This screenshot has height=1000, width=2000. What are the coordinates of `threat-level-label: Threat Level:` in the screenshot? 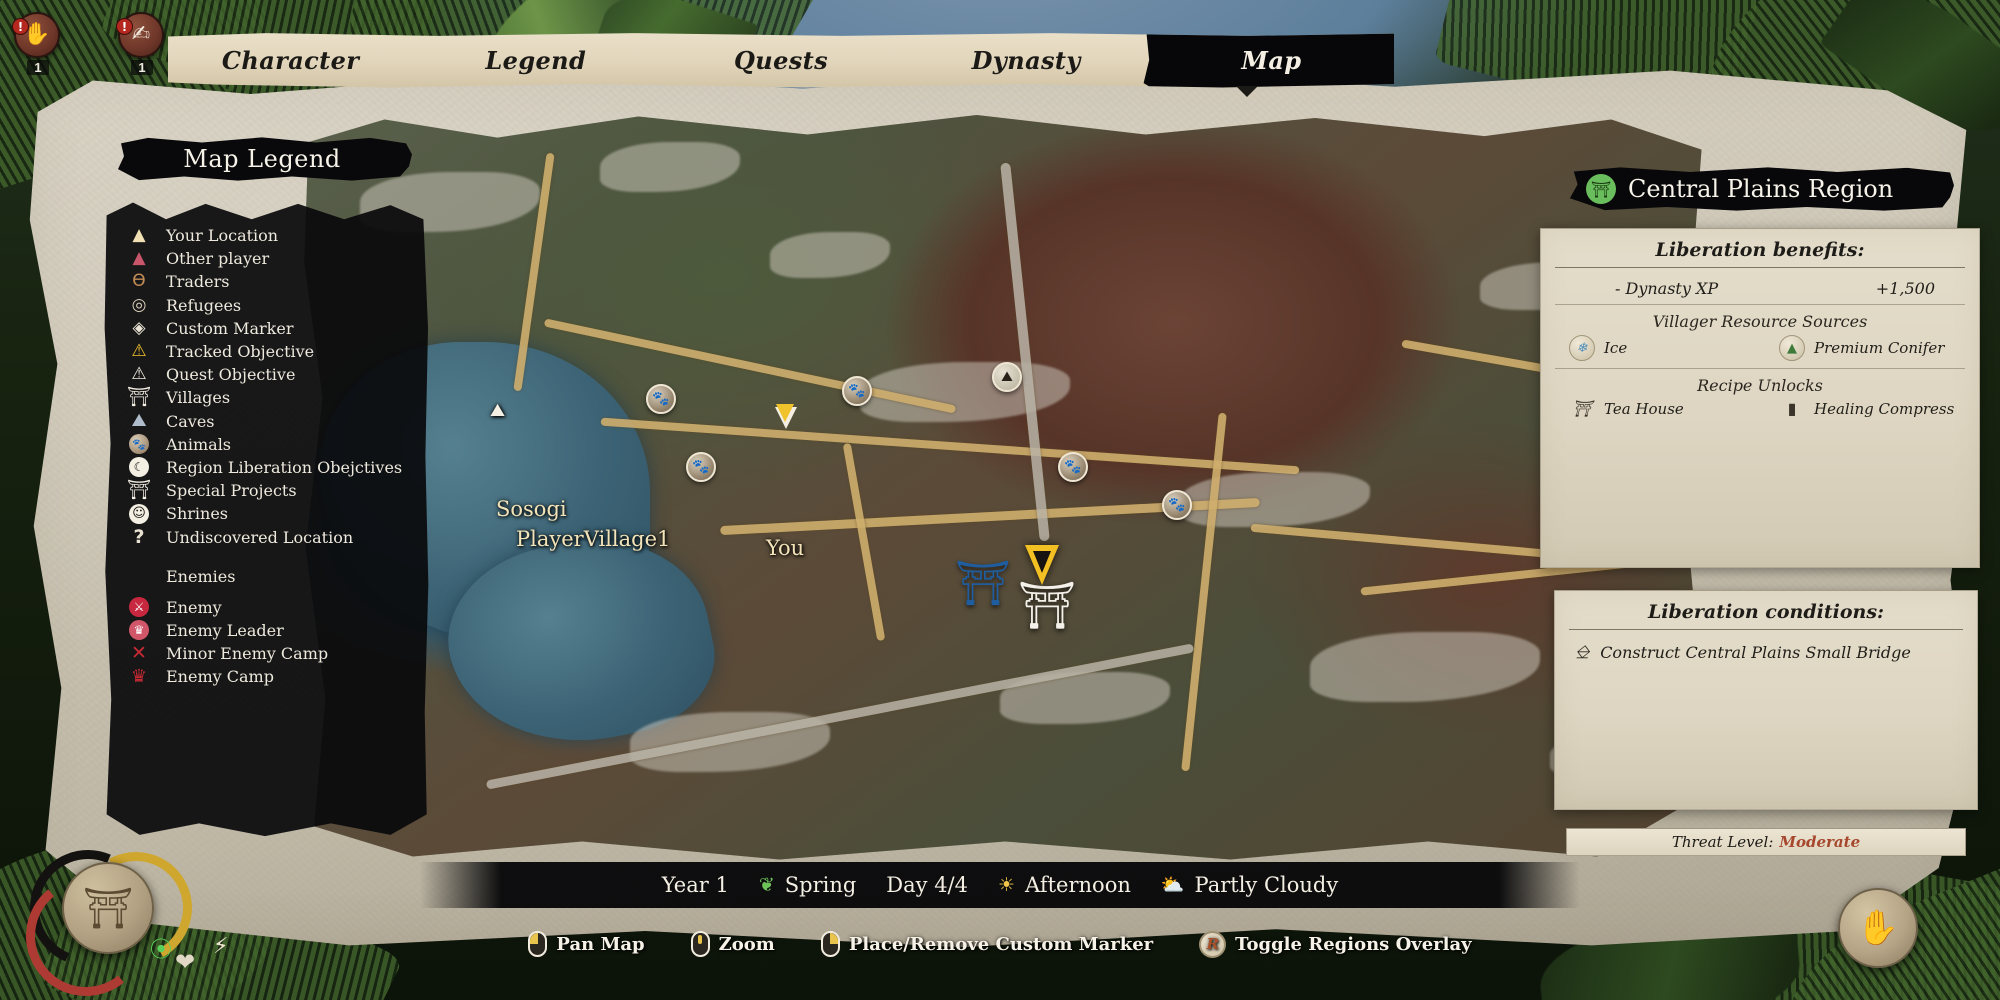 It's located at (1722, 842).